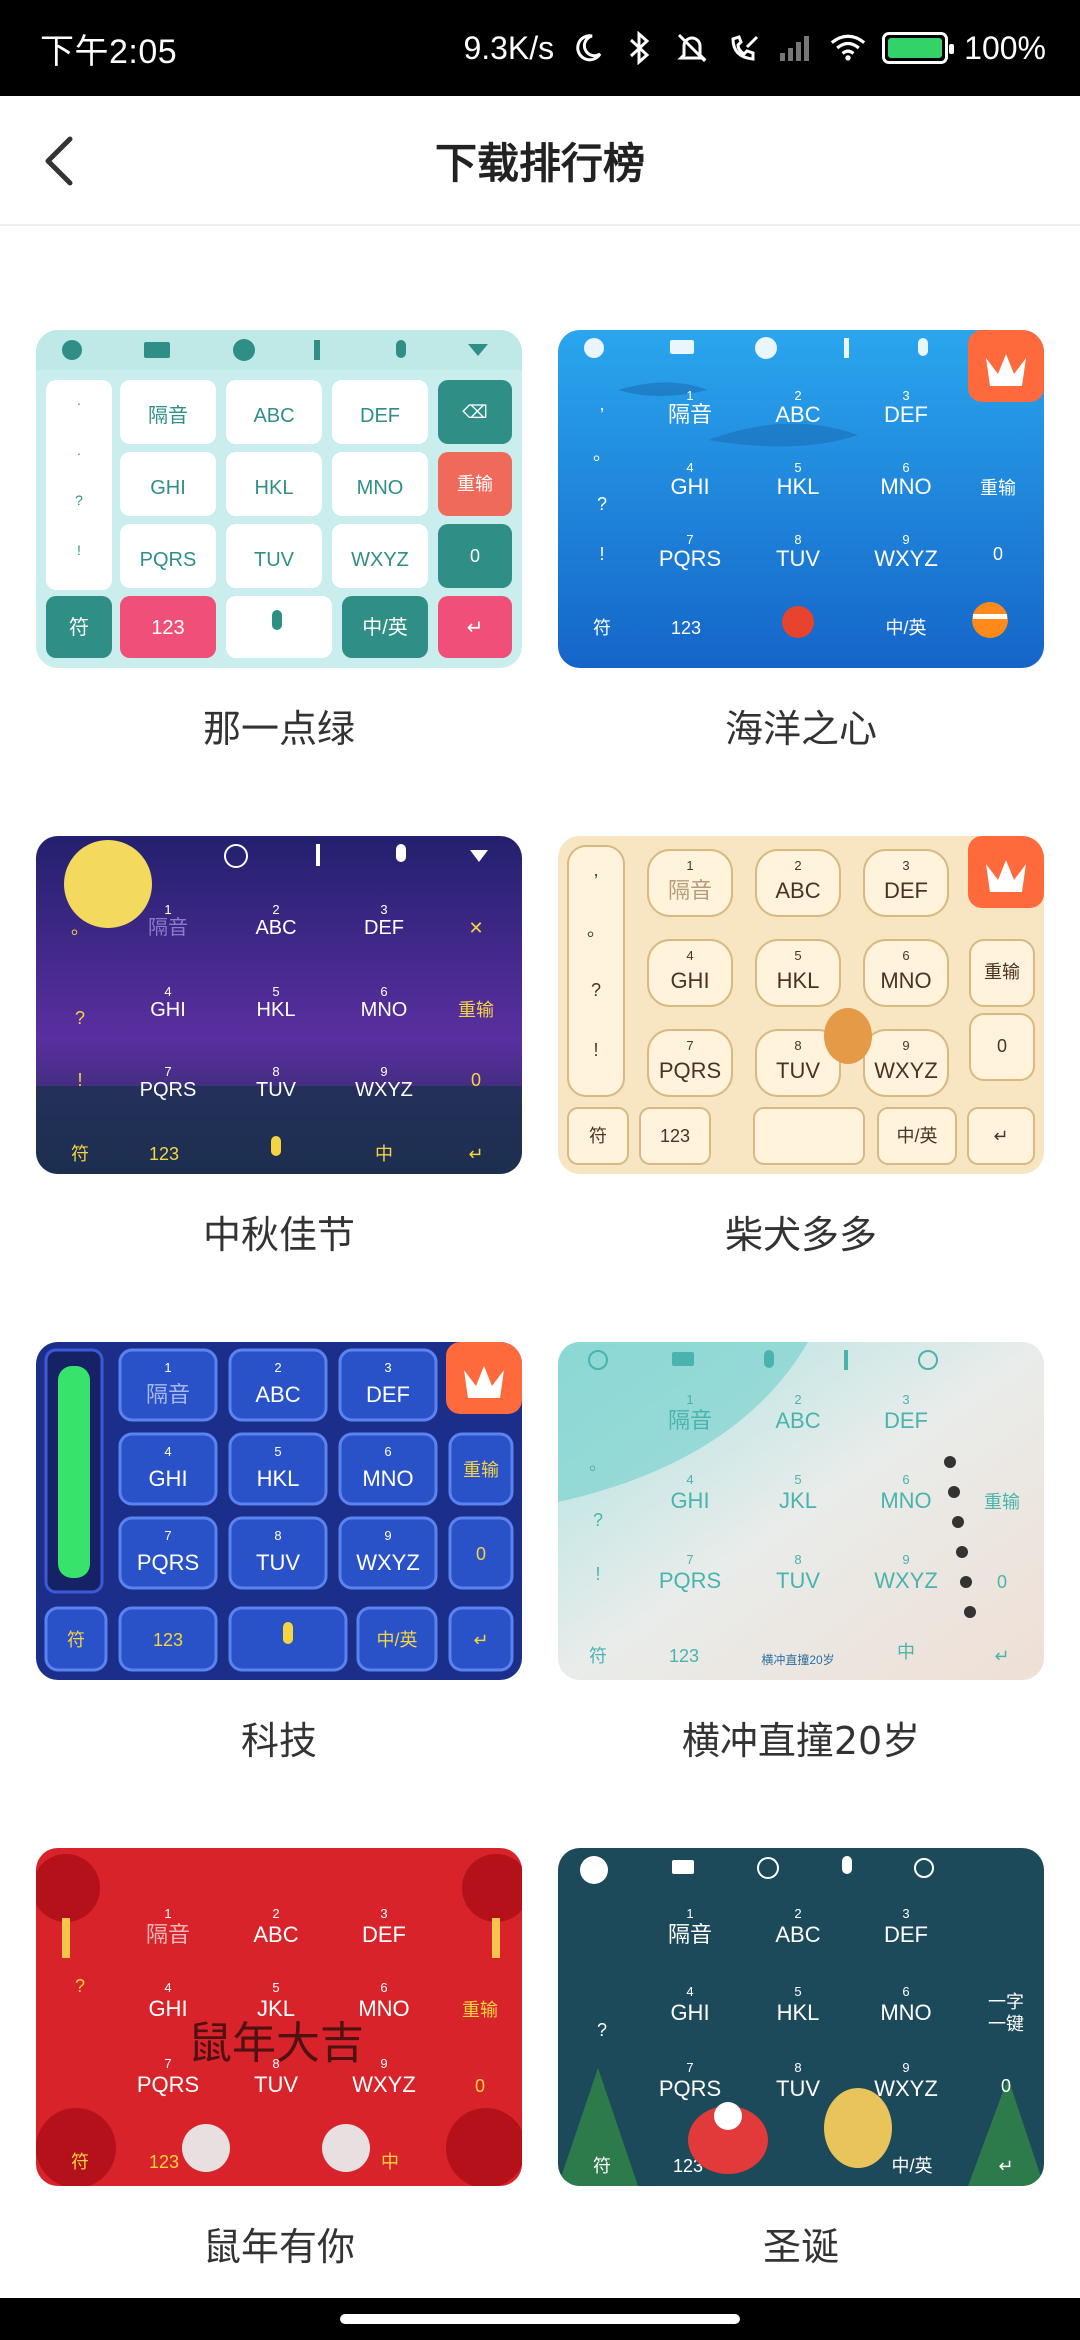 This screenshot has width=1080, height=2340. I want to click on skin-thumbnail: ..?! 隔音 ABC DEF GHI HKL MNO PQRS TUV WXYZ ⌫ 重输 0, so click(279, 499).